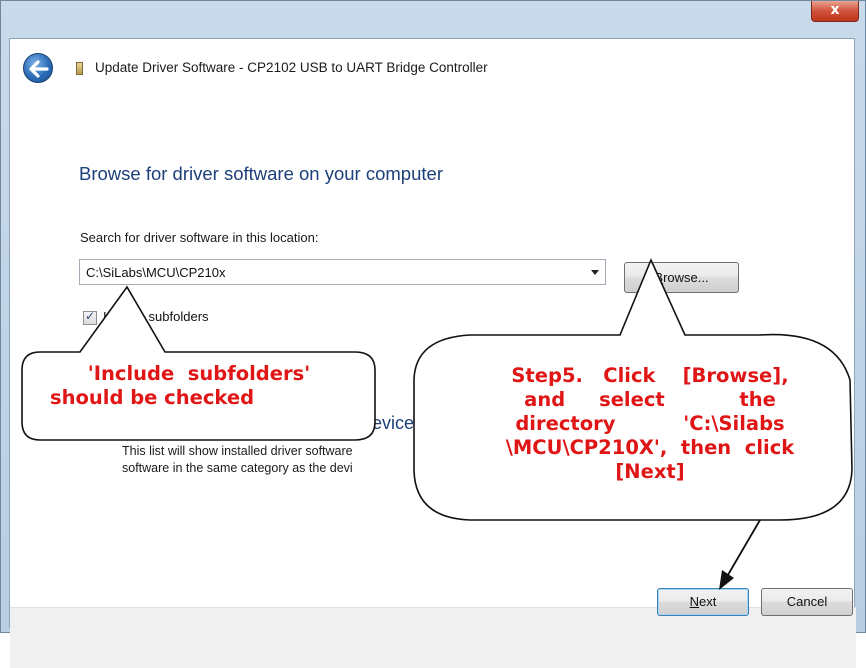  I want to click on back-arrow-icon, so click(39, 69).